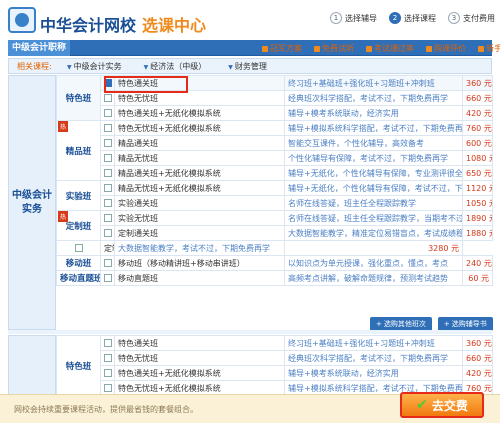 Image resolution: width=500 pixels, height=423 pixels. What do you see at coordinates (78, 278) in the screenshot?
I see `group-label: 移动直题班` at bounding box center [78, 278].